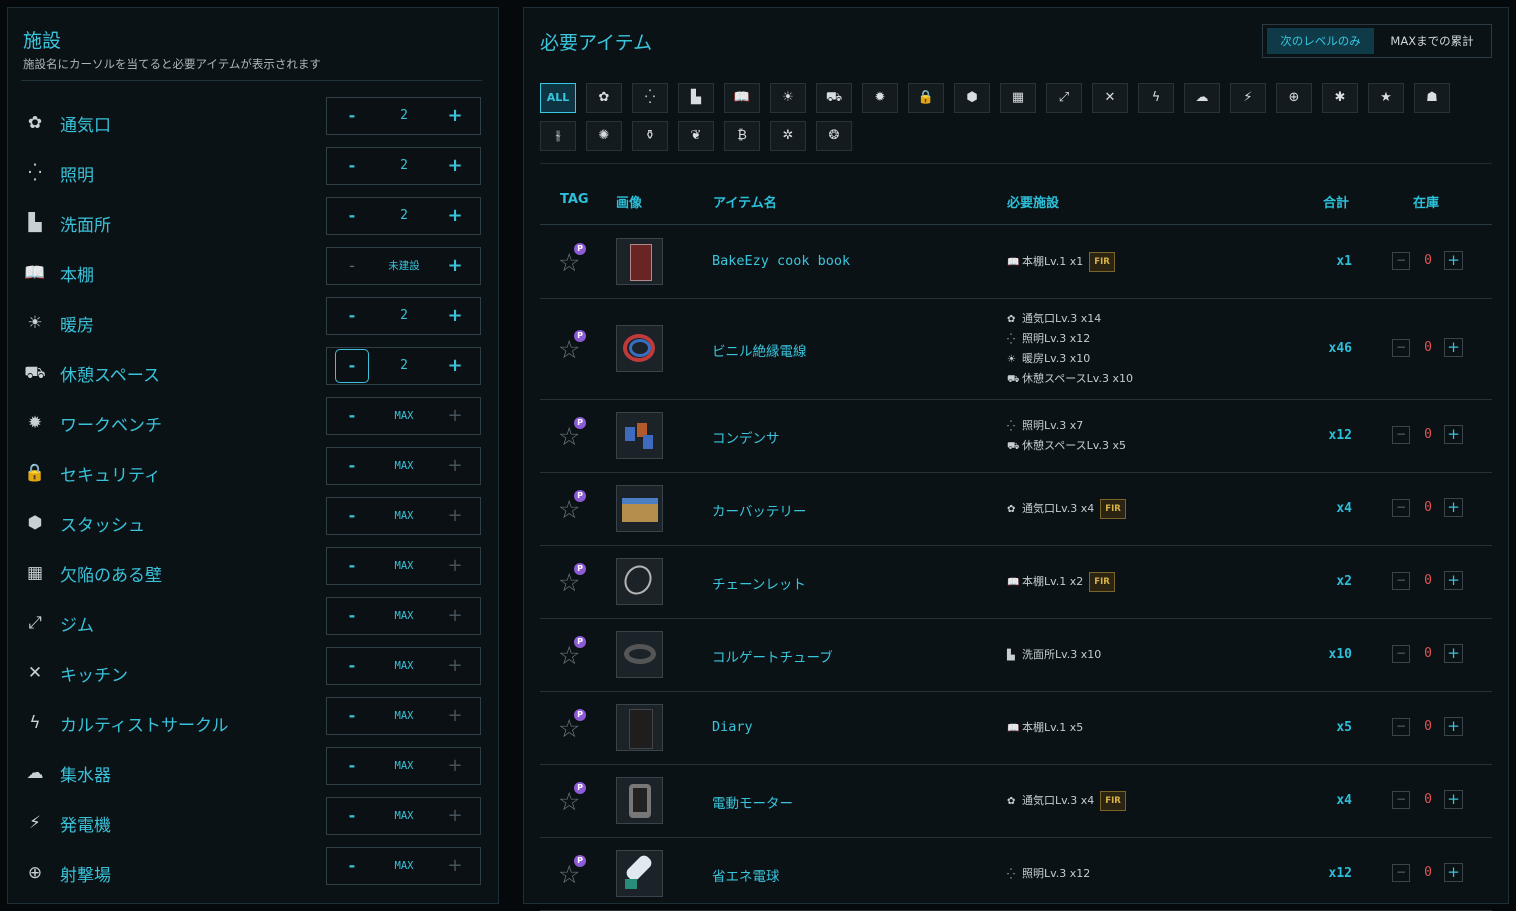 The width and height of the screenshot is (1516, 911). I want to click on illumination-filter-icon: ⁛, so click(650, 98).